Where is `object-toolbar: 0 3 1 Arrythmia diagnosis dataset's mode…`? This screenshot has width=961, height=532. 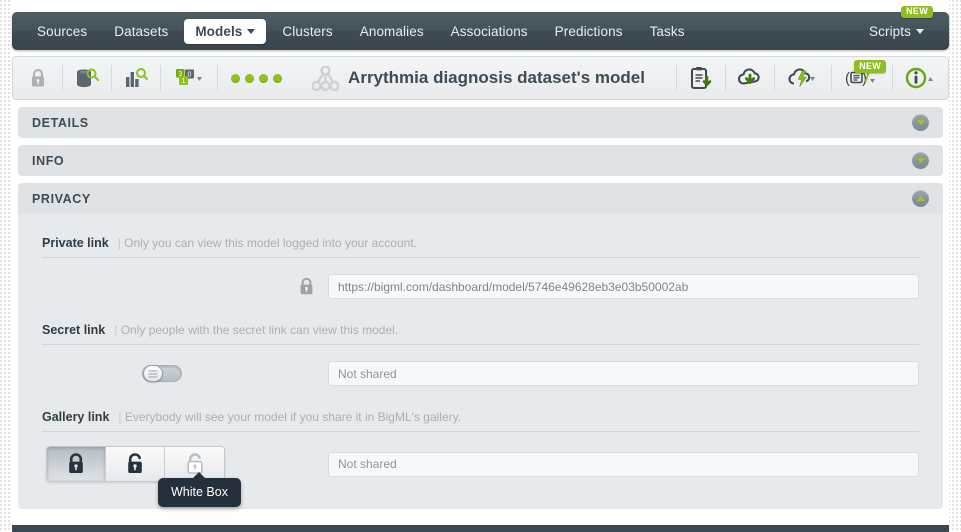
object-toolbar: 0 3 1 Arrythmia diagnosis dataset's mode… is located at coordinates (480, 78).